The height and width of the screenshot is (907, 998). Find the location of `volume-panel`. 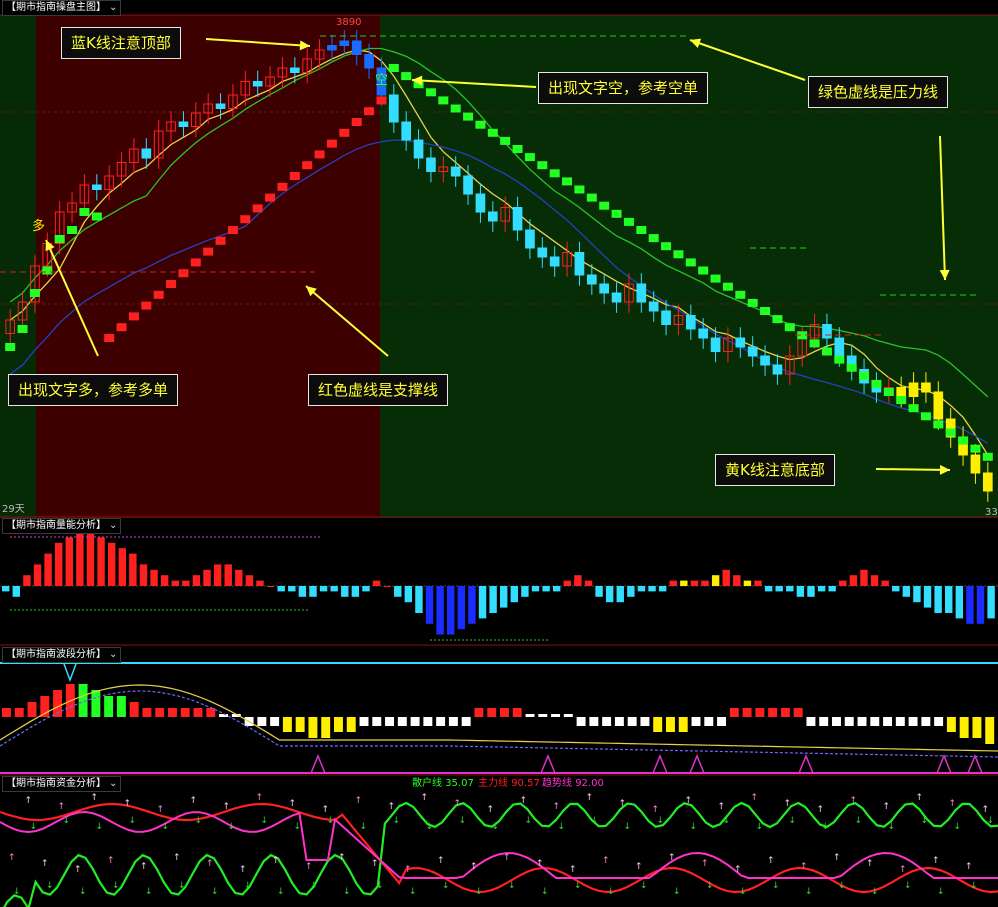

volume-panel is located at coordinates (499, 582).